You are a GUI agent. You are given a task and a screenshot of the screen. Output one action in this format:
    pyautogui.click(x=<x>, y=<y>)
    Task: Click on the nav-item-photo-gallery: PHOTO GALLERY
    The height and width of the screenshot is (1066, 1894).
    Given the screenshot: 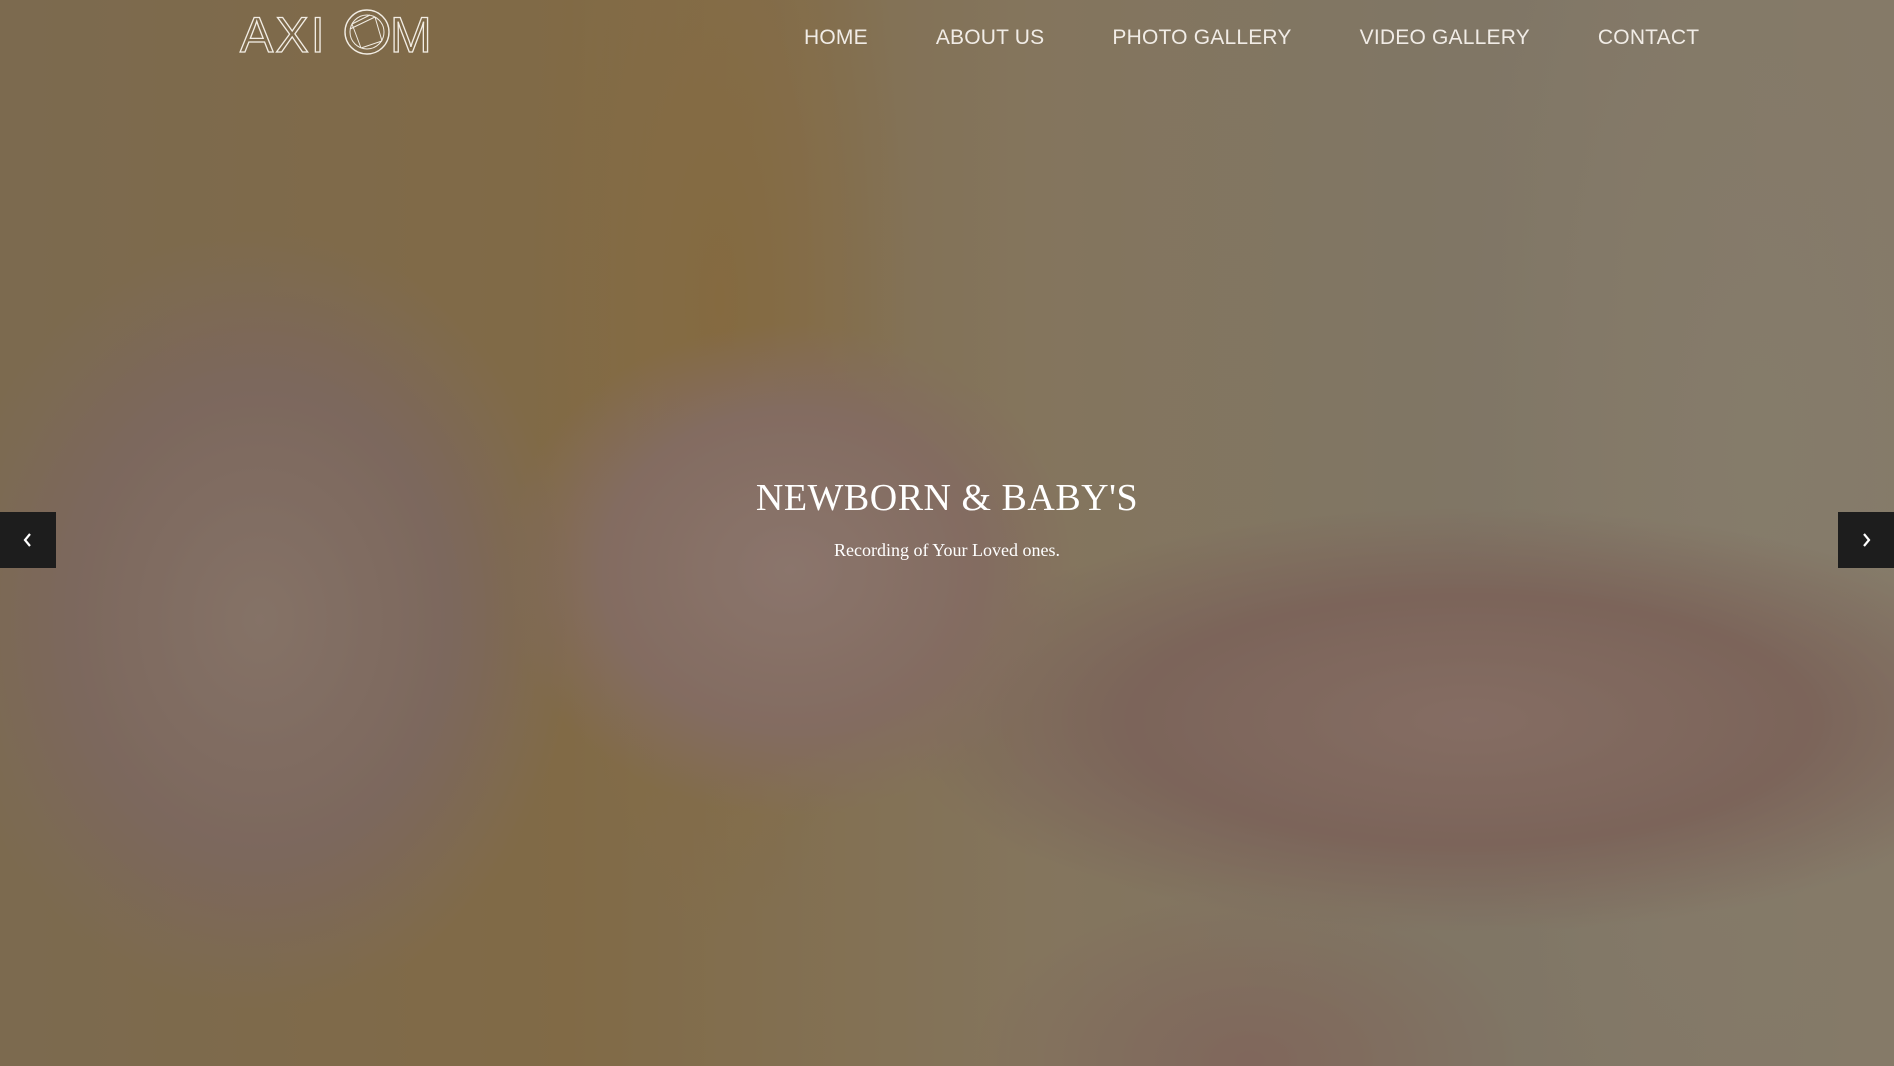 What is the action you would take?
    pyautogui.click(x=1201, y=38)
    